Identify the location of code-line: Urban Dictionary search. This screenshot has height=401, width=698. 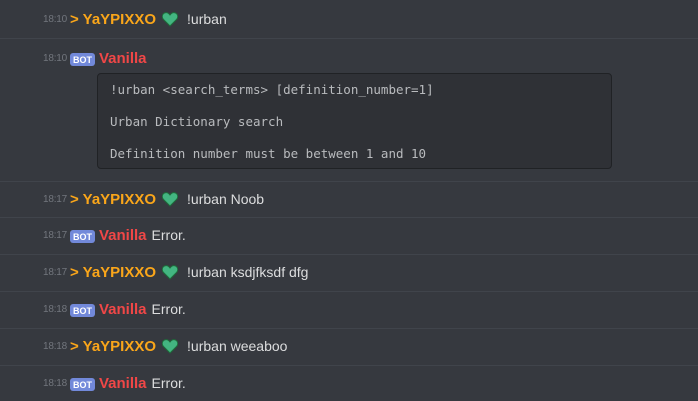
(197, 121).